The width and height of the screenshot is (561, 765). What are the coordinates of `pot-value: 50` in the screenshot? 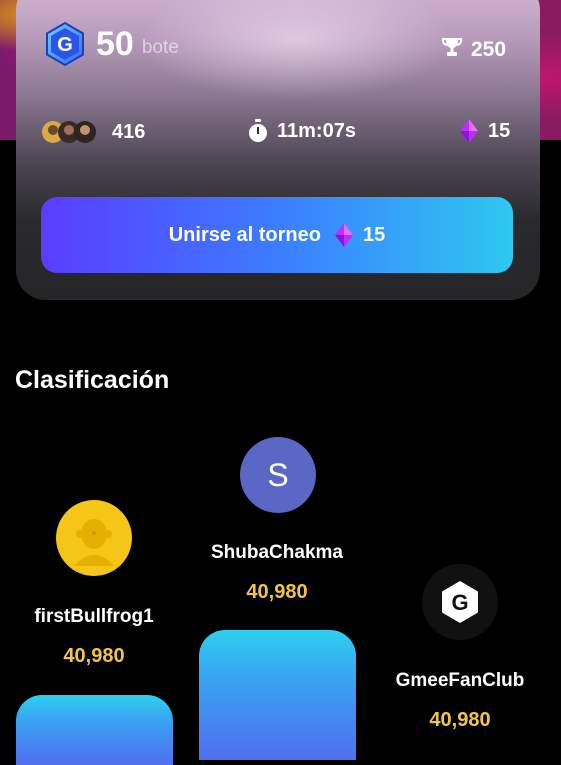 It's located at (115, 43).